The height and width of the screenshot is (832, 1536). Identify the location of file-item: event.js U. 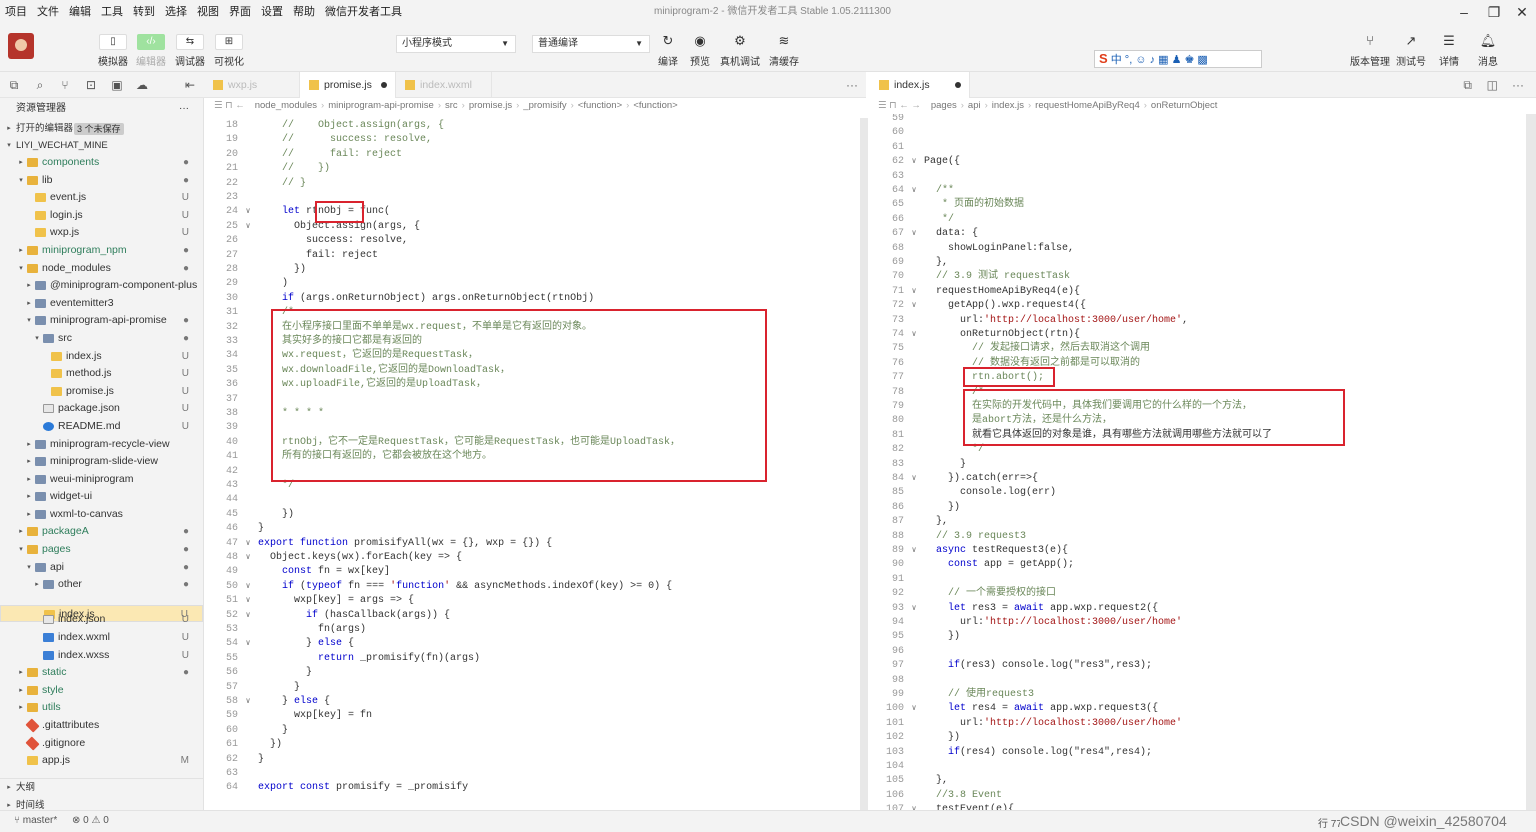
(101, 198).